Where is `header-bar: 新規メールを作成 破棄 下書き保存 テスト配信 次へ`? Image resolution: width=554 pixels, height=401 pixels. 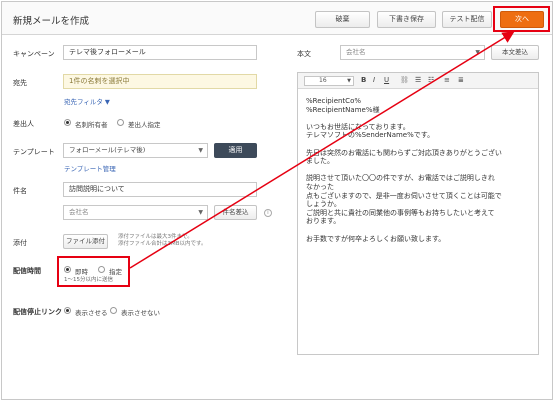 header-bar: 新規メールを作成 破棄 下書き保存 テスト配信 次へ is located at coordinates (277, 18).